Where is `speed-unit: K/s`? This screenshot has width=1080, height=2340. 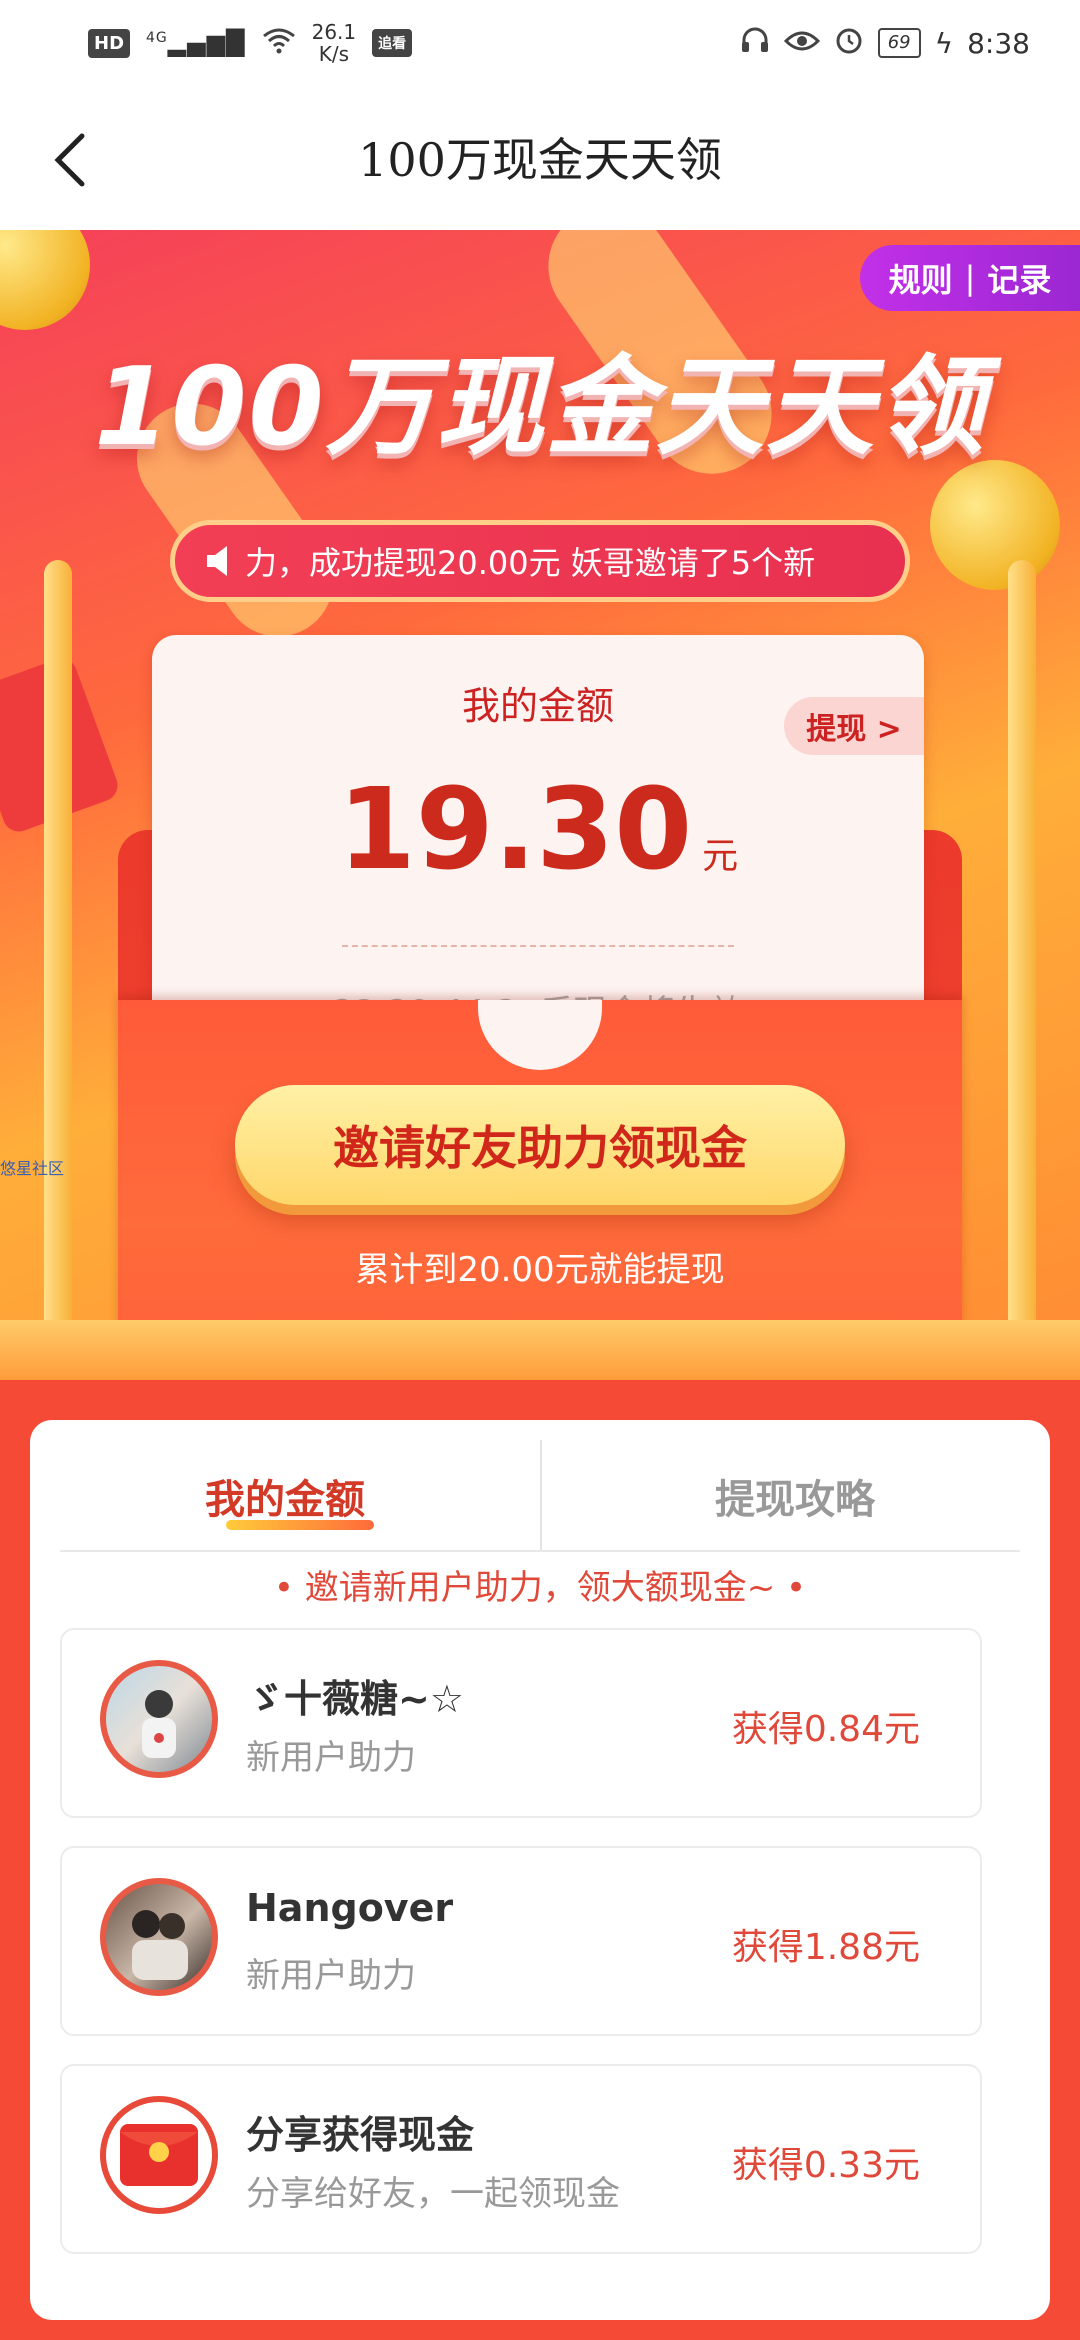 speed-unit: K/s is located at coordinates (334, 54).